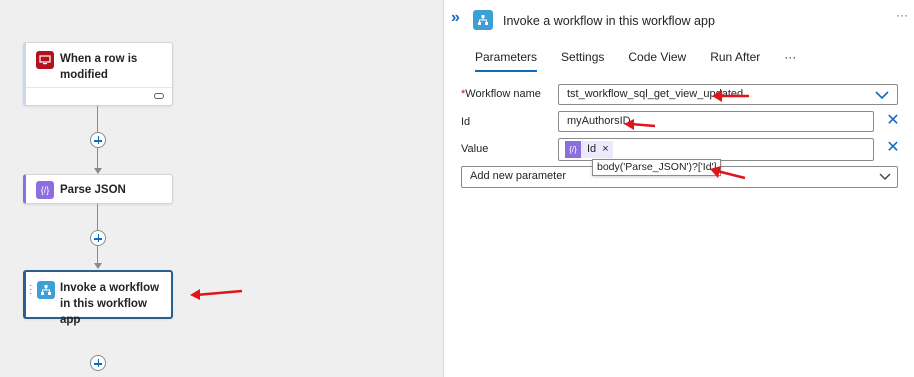 This screenshot has width=914, height=377. I want to click on parse-json-title: Parse JSON, so click(93, 190).